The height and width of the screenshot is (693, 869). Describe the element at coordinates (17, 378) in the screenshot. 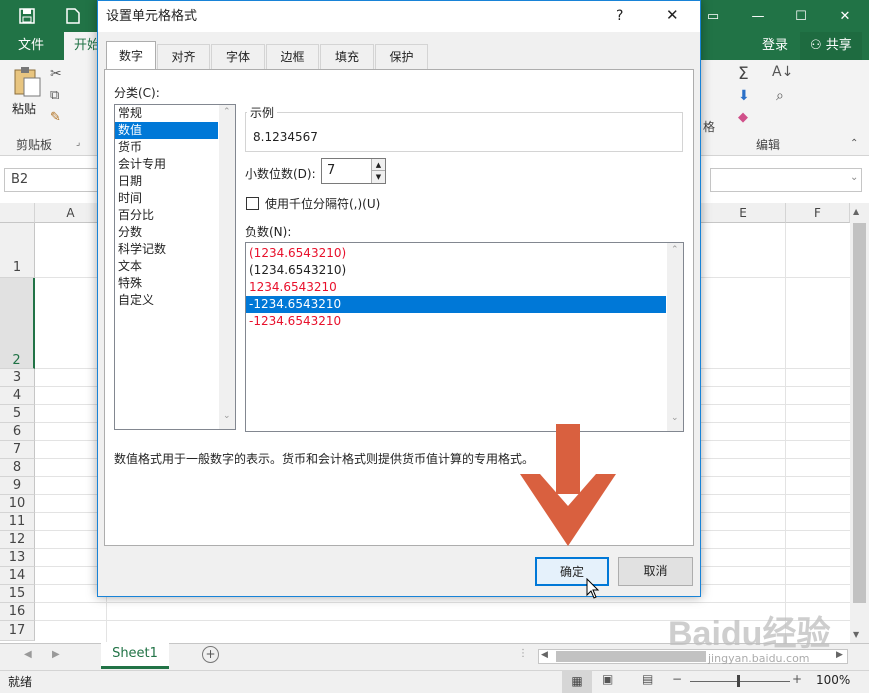

I see `row-header: 3` at that location.